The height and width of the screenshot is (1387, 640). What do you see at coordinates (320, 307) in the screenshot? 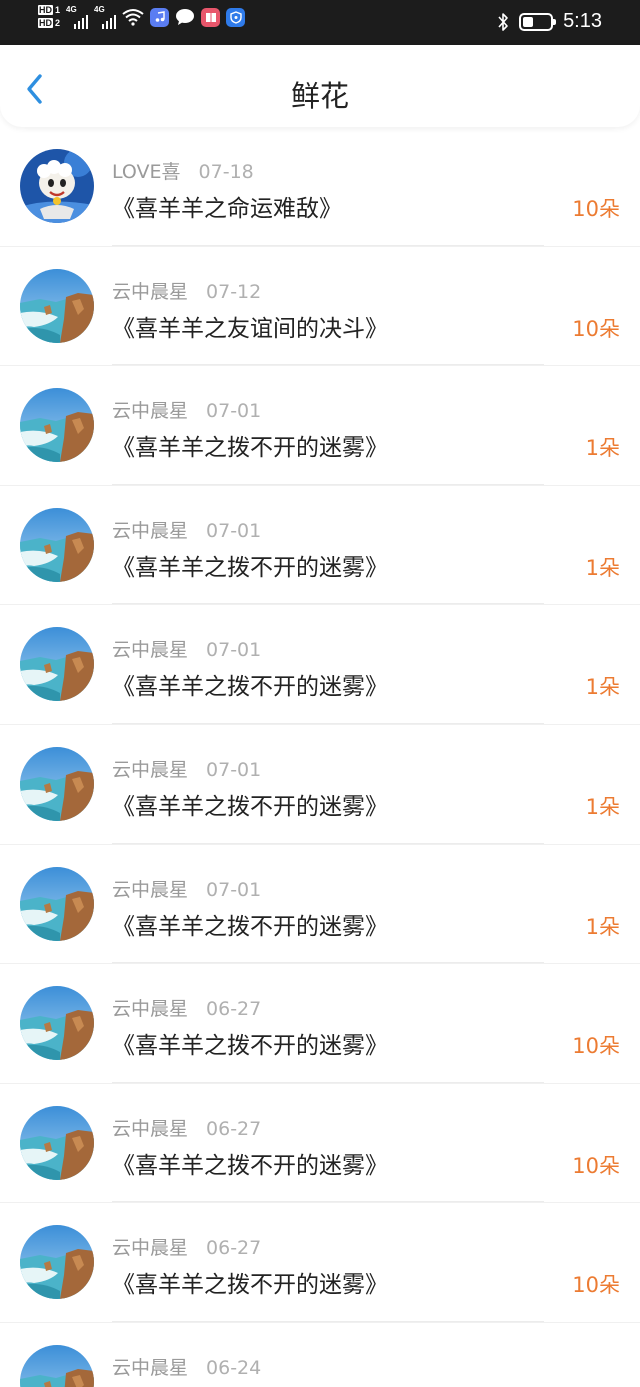
I see `list-item: 云中晨星 07-12 《喜羊羊之友谊间的决斗》 10朵` at bounding box center [320, 307].